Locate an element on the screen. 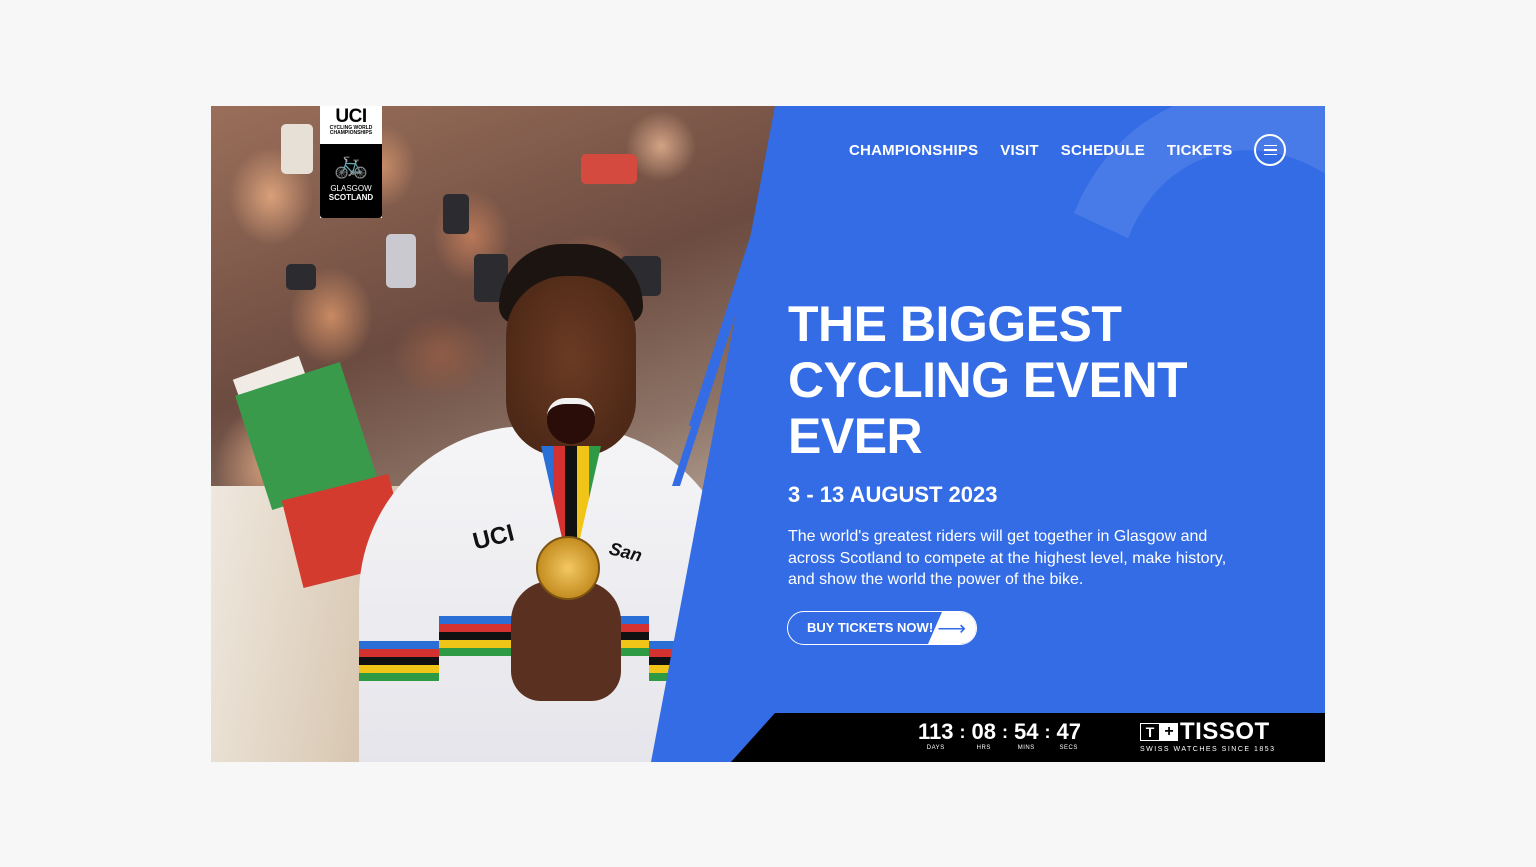 The width and height of the screenshot is (1536, 867). logo-subtitle: CYCLING WORLD CHAMPIONSHIPS is located at coordinates (351, 130).